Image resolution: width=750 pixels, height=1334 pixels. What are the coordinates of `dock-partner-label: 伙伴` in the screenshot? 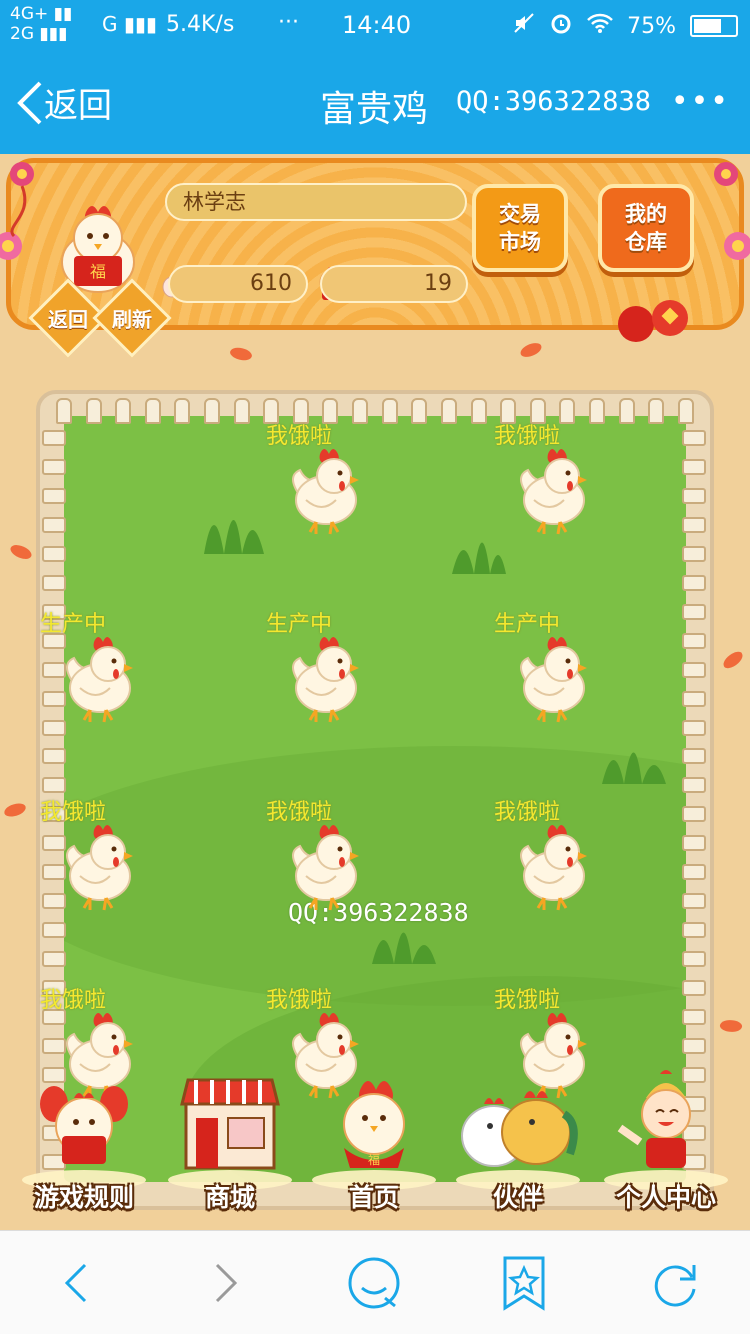 It's located at (517, 1197).